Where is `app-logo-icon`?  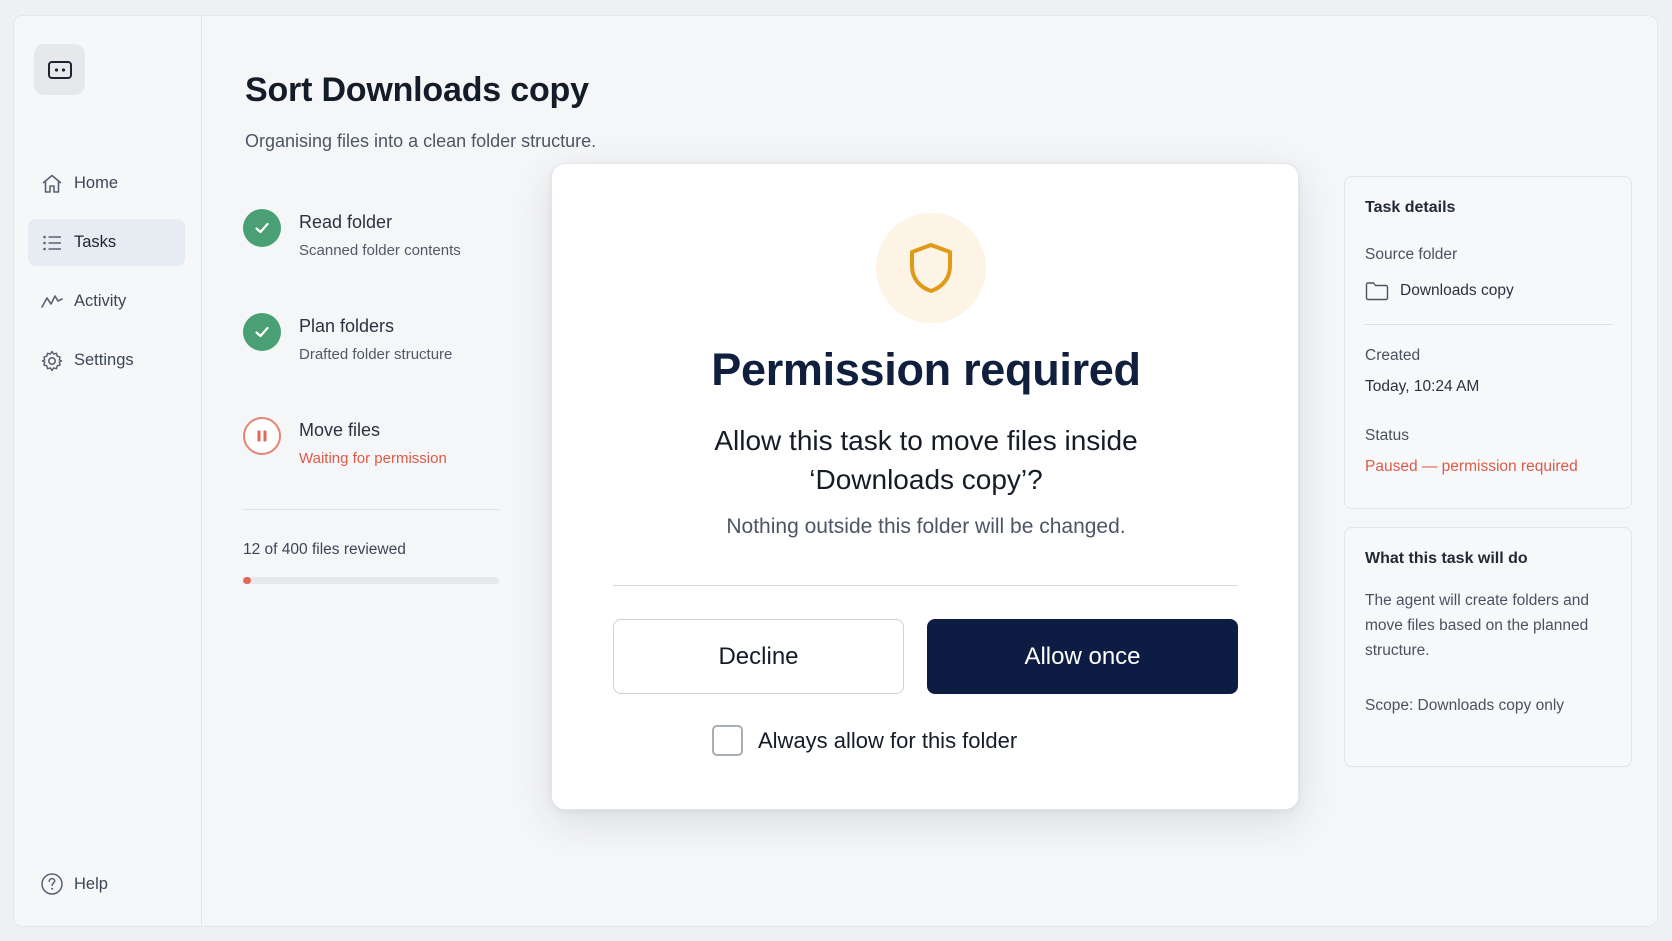
app-logo-icon is located at coordinates (59, 69).